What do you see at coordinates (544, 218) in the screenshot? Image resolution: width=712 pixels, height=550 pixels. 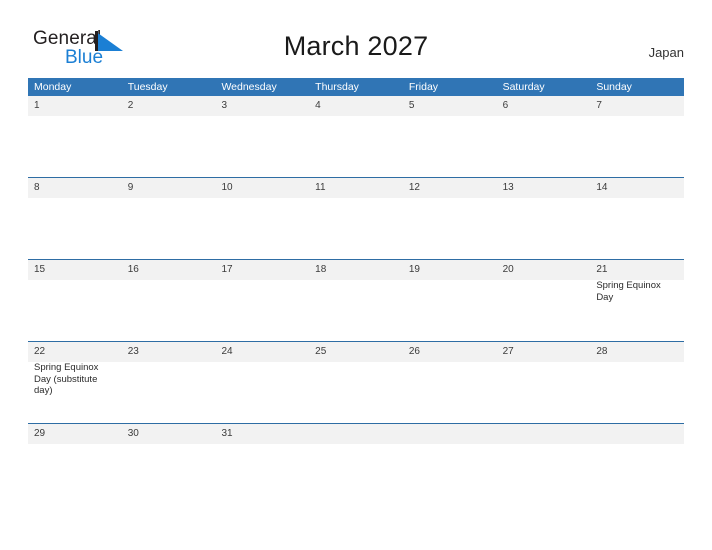 I see `calendar-day-cell: 13` at bounding box center [544, 218].